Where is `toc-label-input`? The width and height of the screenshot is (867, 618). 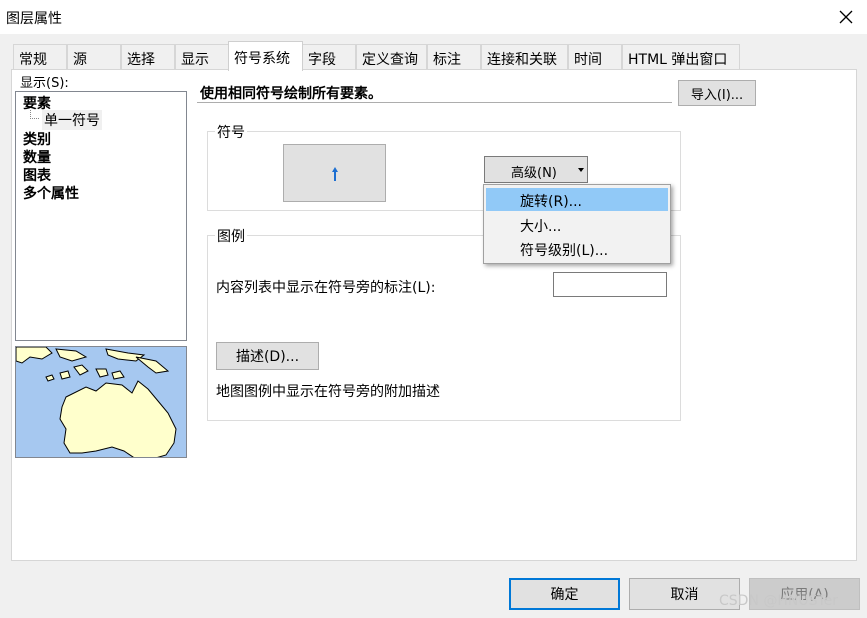 toc-label-input is located at coordinates (610, 284).